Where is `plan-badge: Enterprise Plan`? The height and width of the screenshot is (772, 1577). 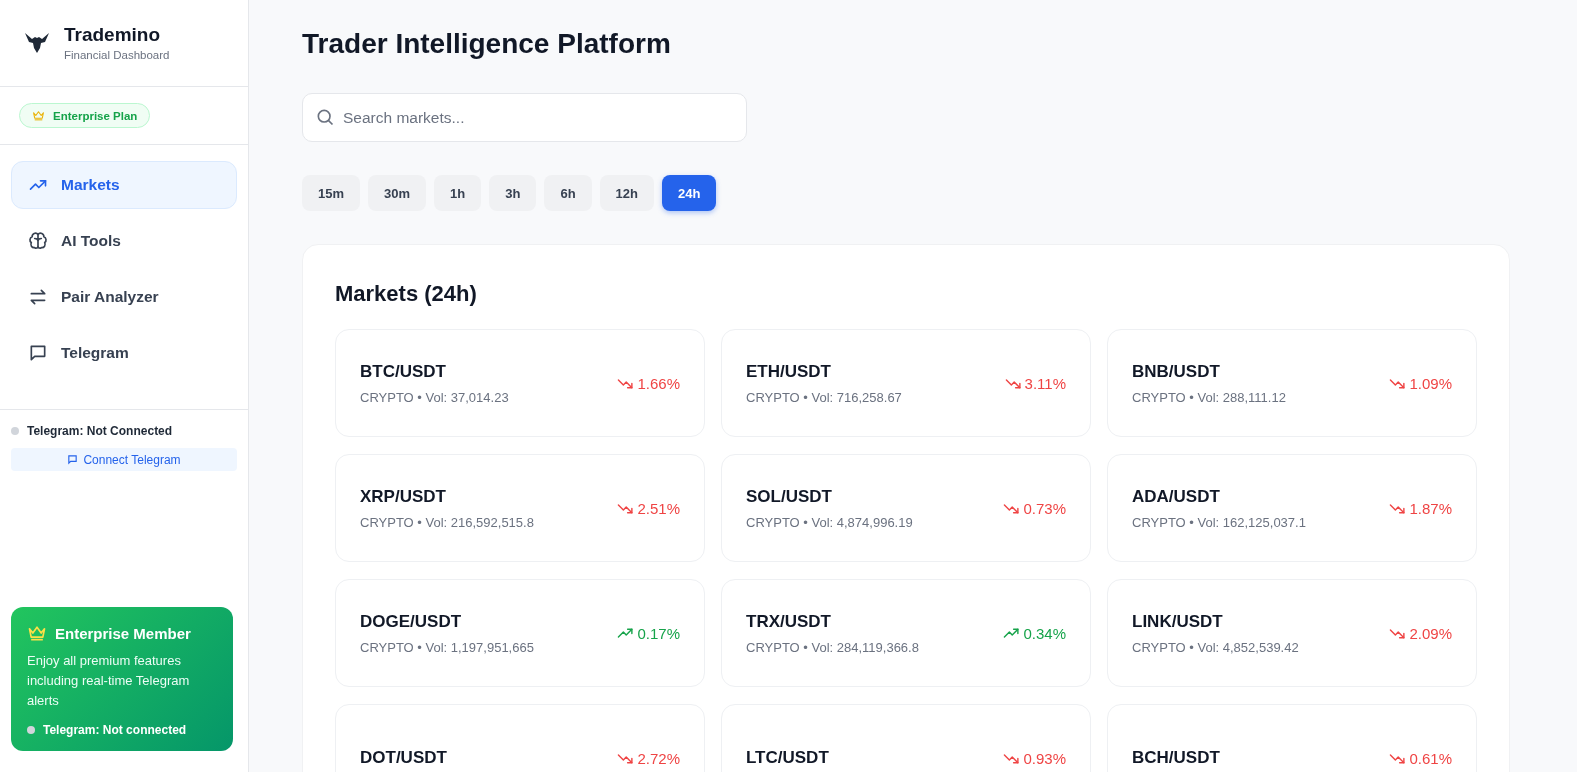 plan-badge: Enterprise Plan is located at coordinates (85, 115).